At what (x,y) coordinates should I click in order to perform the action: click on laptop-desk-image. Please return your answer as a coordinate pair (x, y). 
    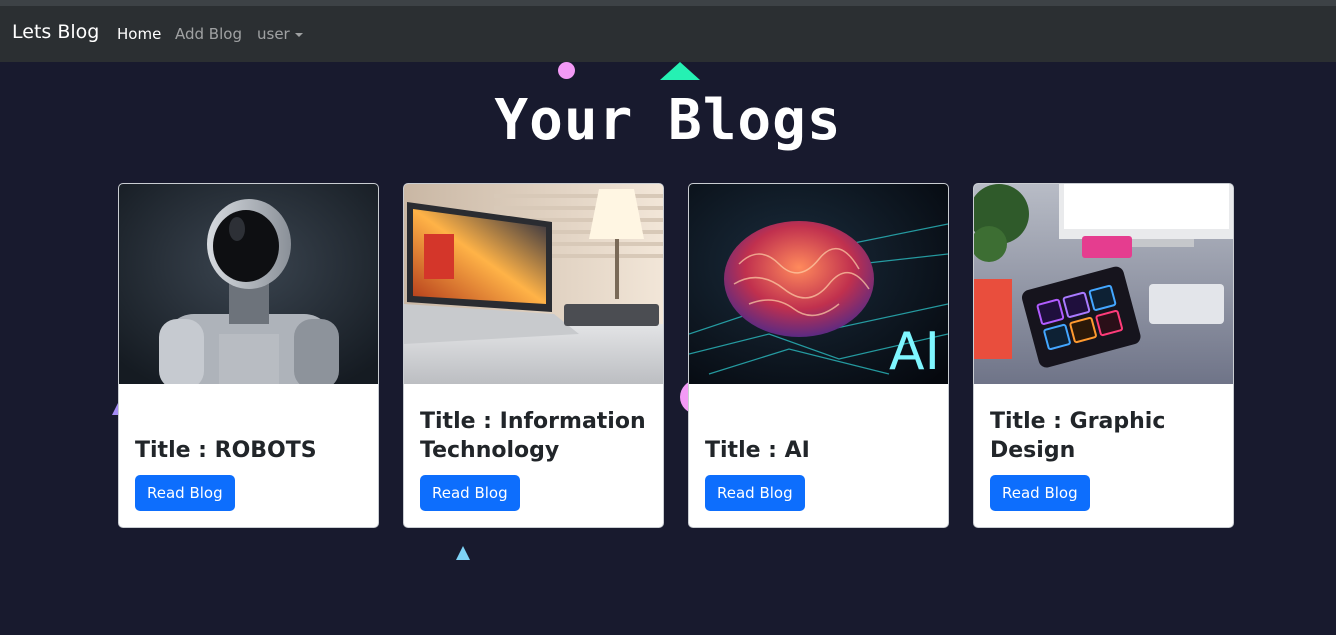
    Looking at the image, I should click on (533, 284).